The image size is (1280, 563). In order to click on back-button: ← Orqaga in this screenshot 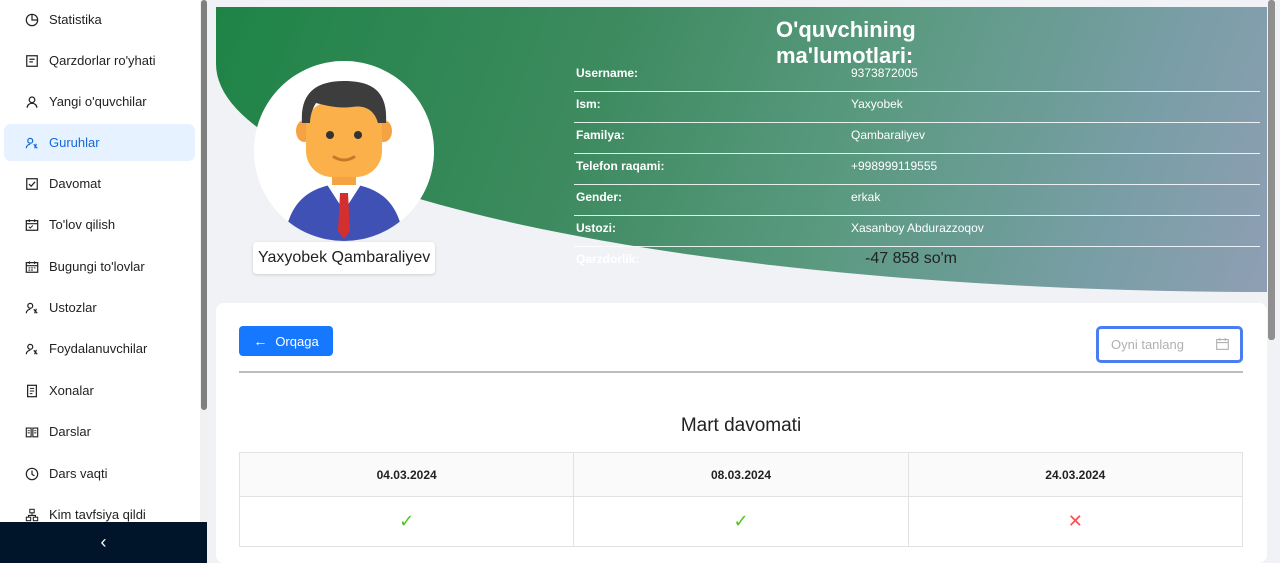, I will do `click(286, 341)`.